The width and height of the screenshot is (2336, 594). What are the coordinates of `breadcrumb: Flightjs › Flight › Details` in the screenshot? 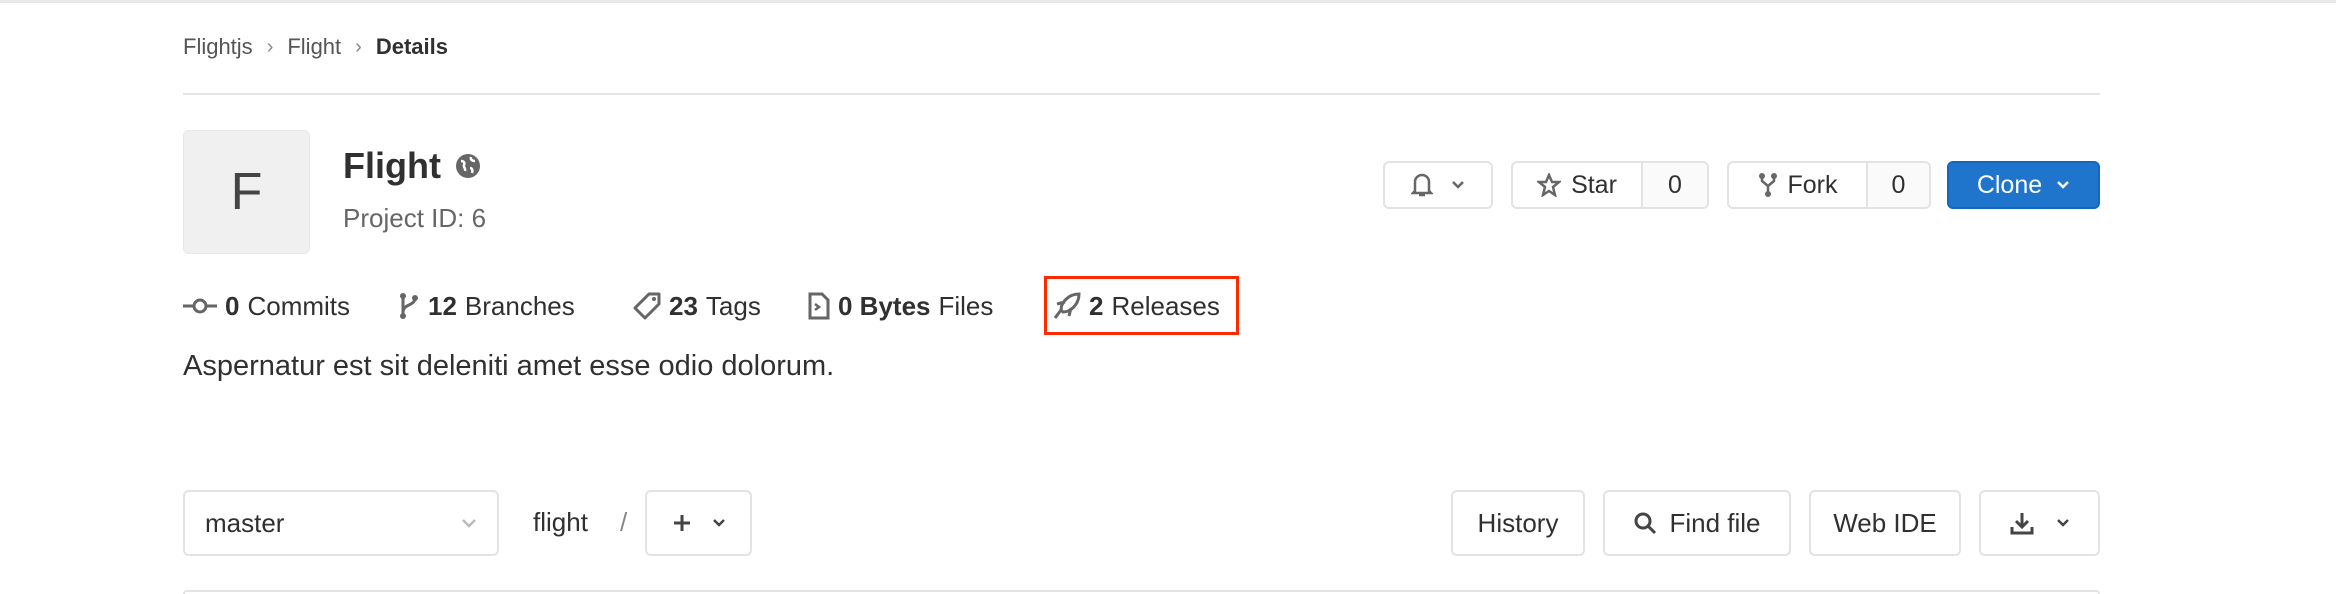 It's located at (315, 47).